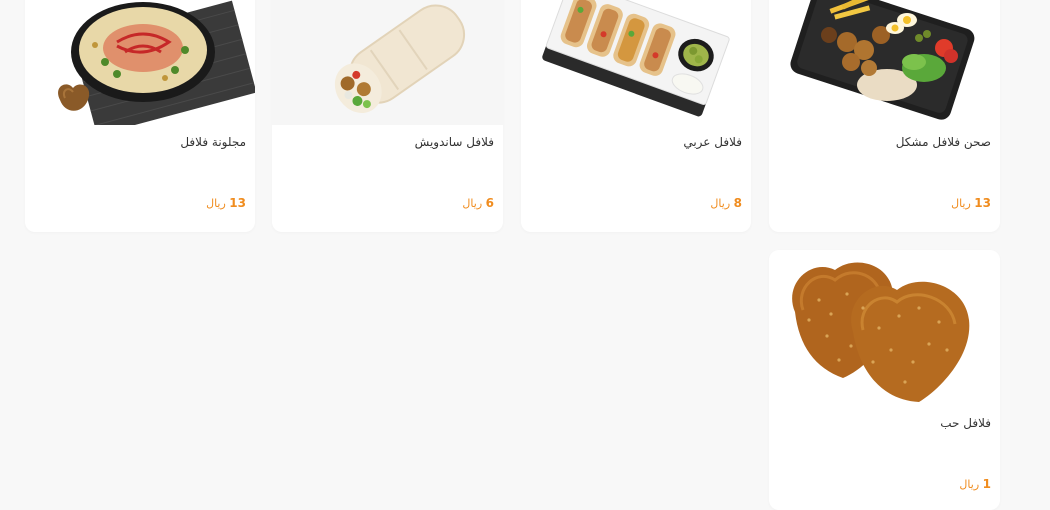  I want to click on price-amount: 6, so click(489, 203).